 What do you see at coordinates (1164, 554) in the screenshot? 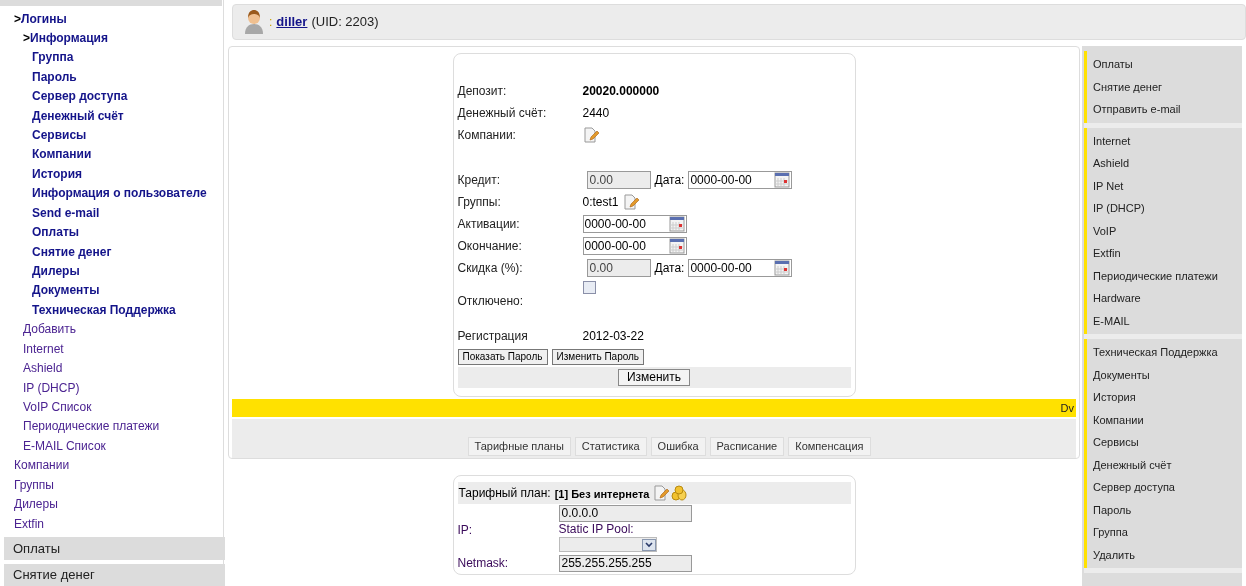
I see `right-menu-link: Удалить` at bounding box center [1164, 554].